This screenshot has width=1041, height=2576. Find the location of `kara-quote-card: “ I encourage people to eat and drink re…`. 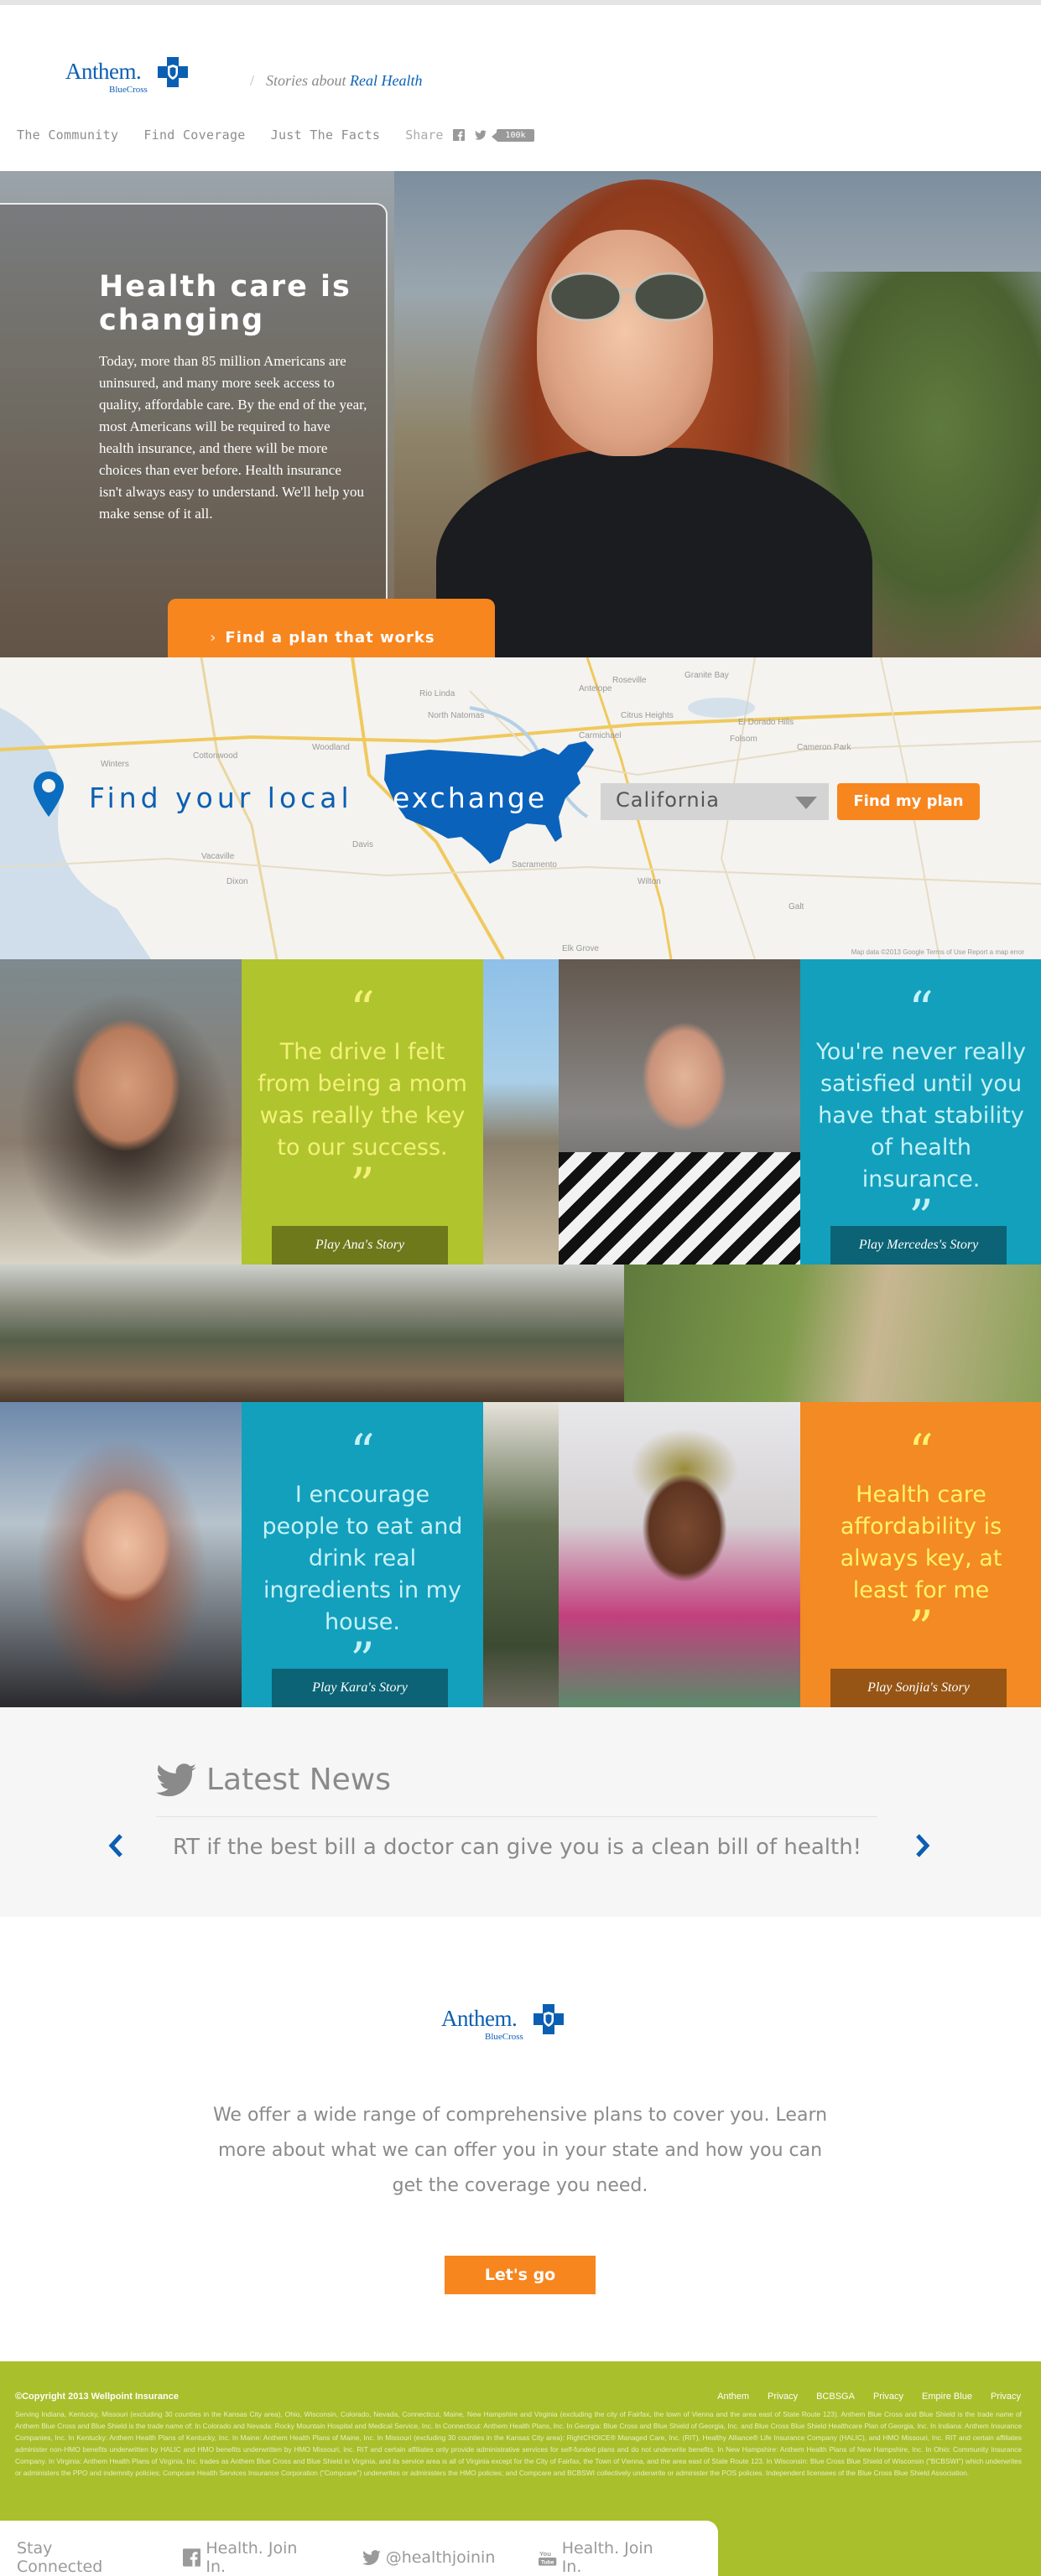

kara-quote-card: “ I encourage people to eat and drink re… is located at coordinates (362, 1554).